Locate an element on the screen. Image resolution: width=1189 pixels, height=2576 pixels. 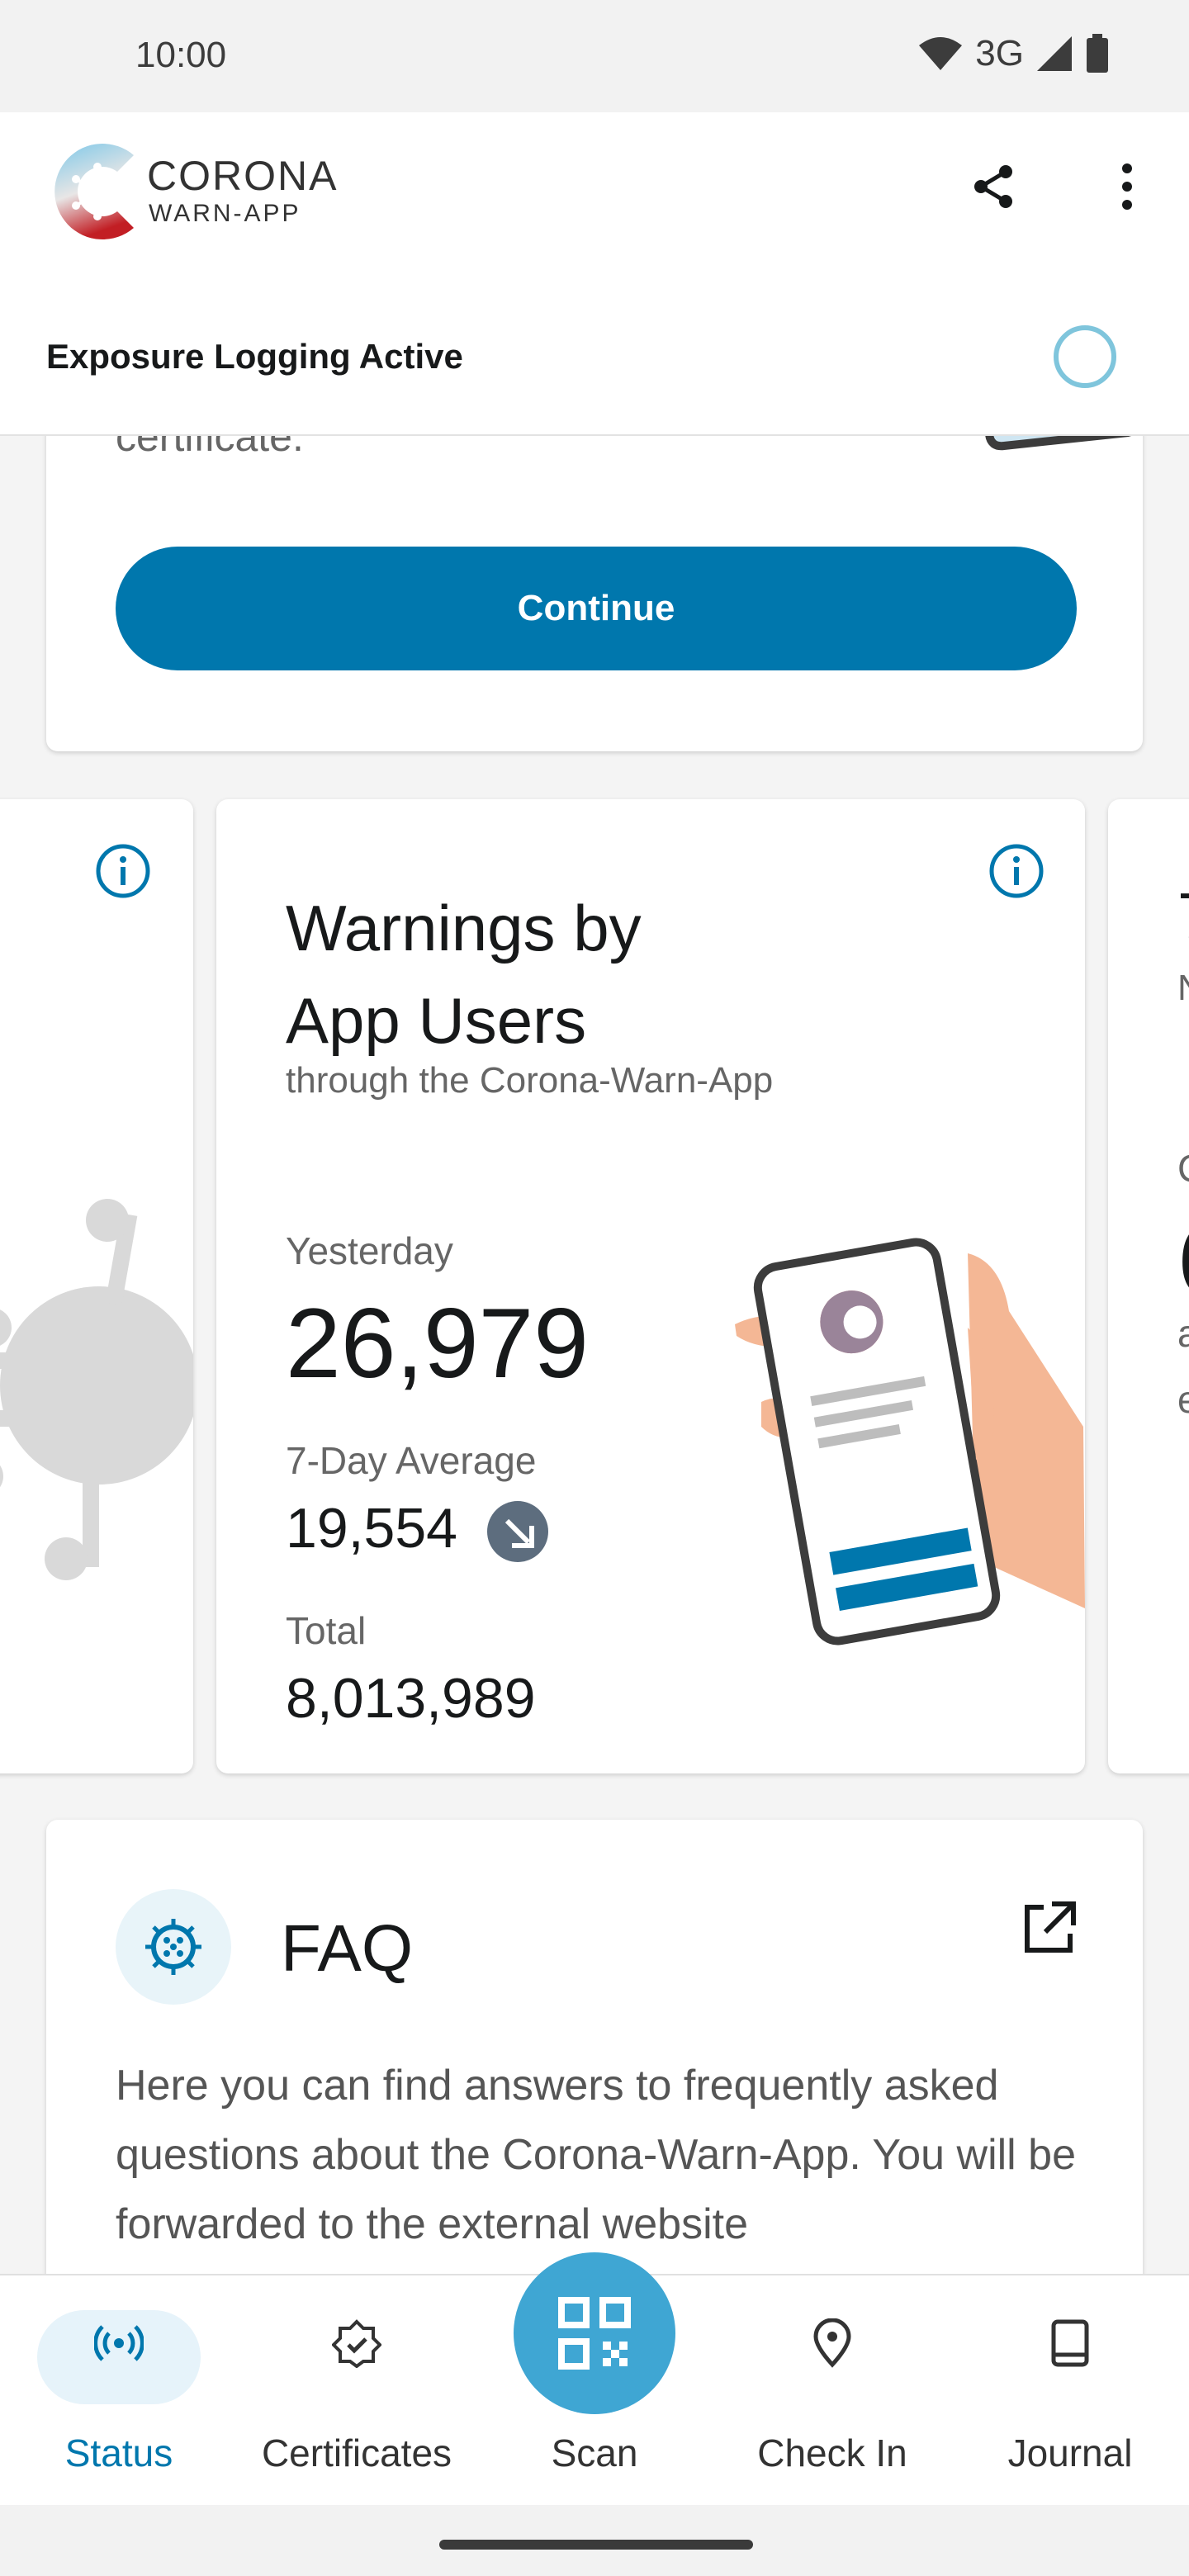
nav-label-check-in: Check In is located at coordinates (832, 2453).